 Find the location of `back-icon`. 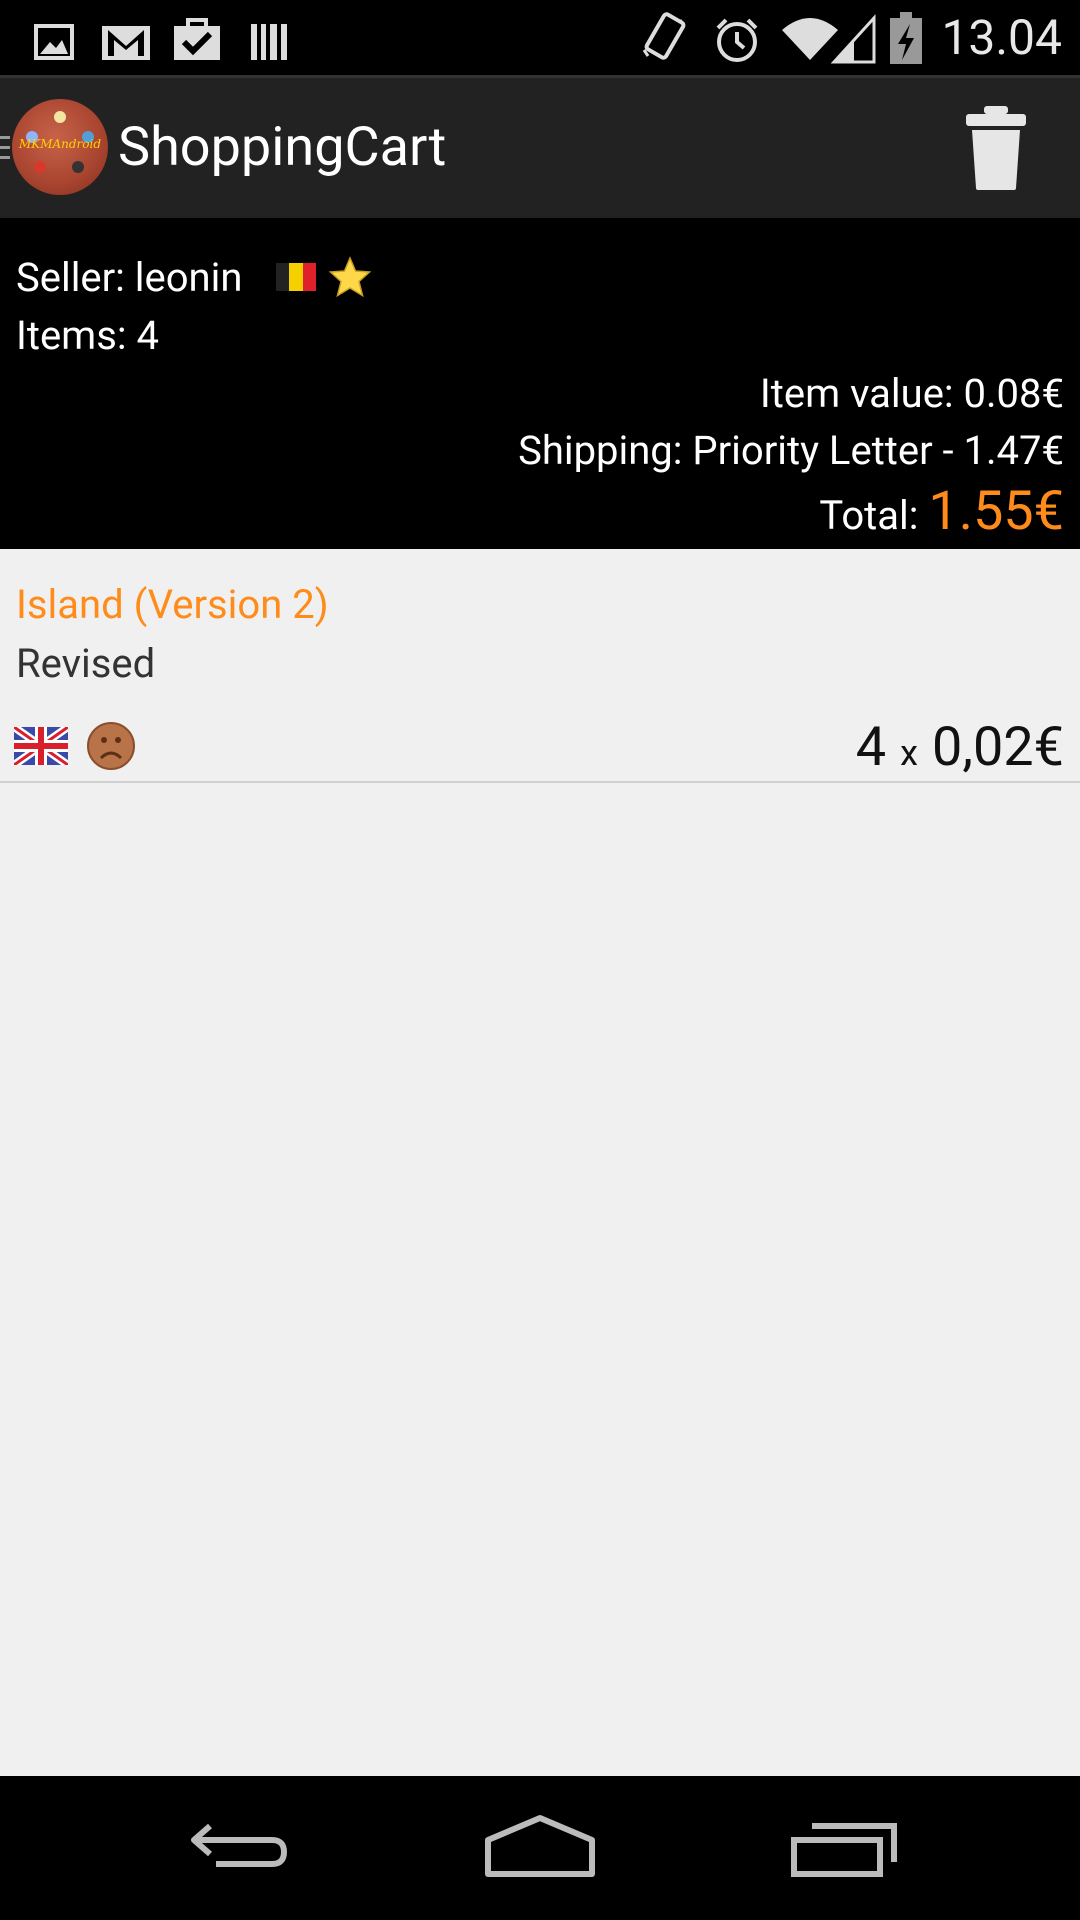

back-icon is located at coordinates (240, 1846).